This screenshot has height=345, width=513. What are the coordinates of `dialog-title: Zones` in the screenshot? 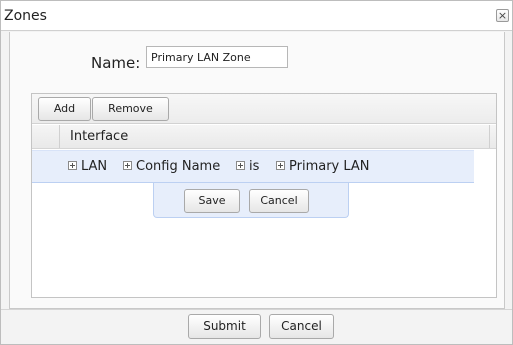 It's located at (25, 16).